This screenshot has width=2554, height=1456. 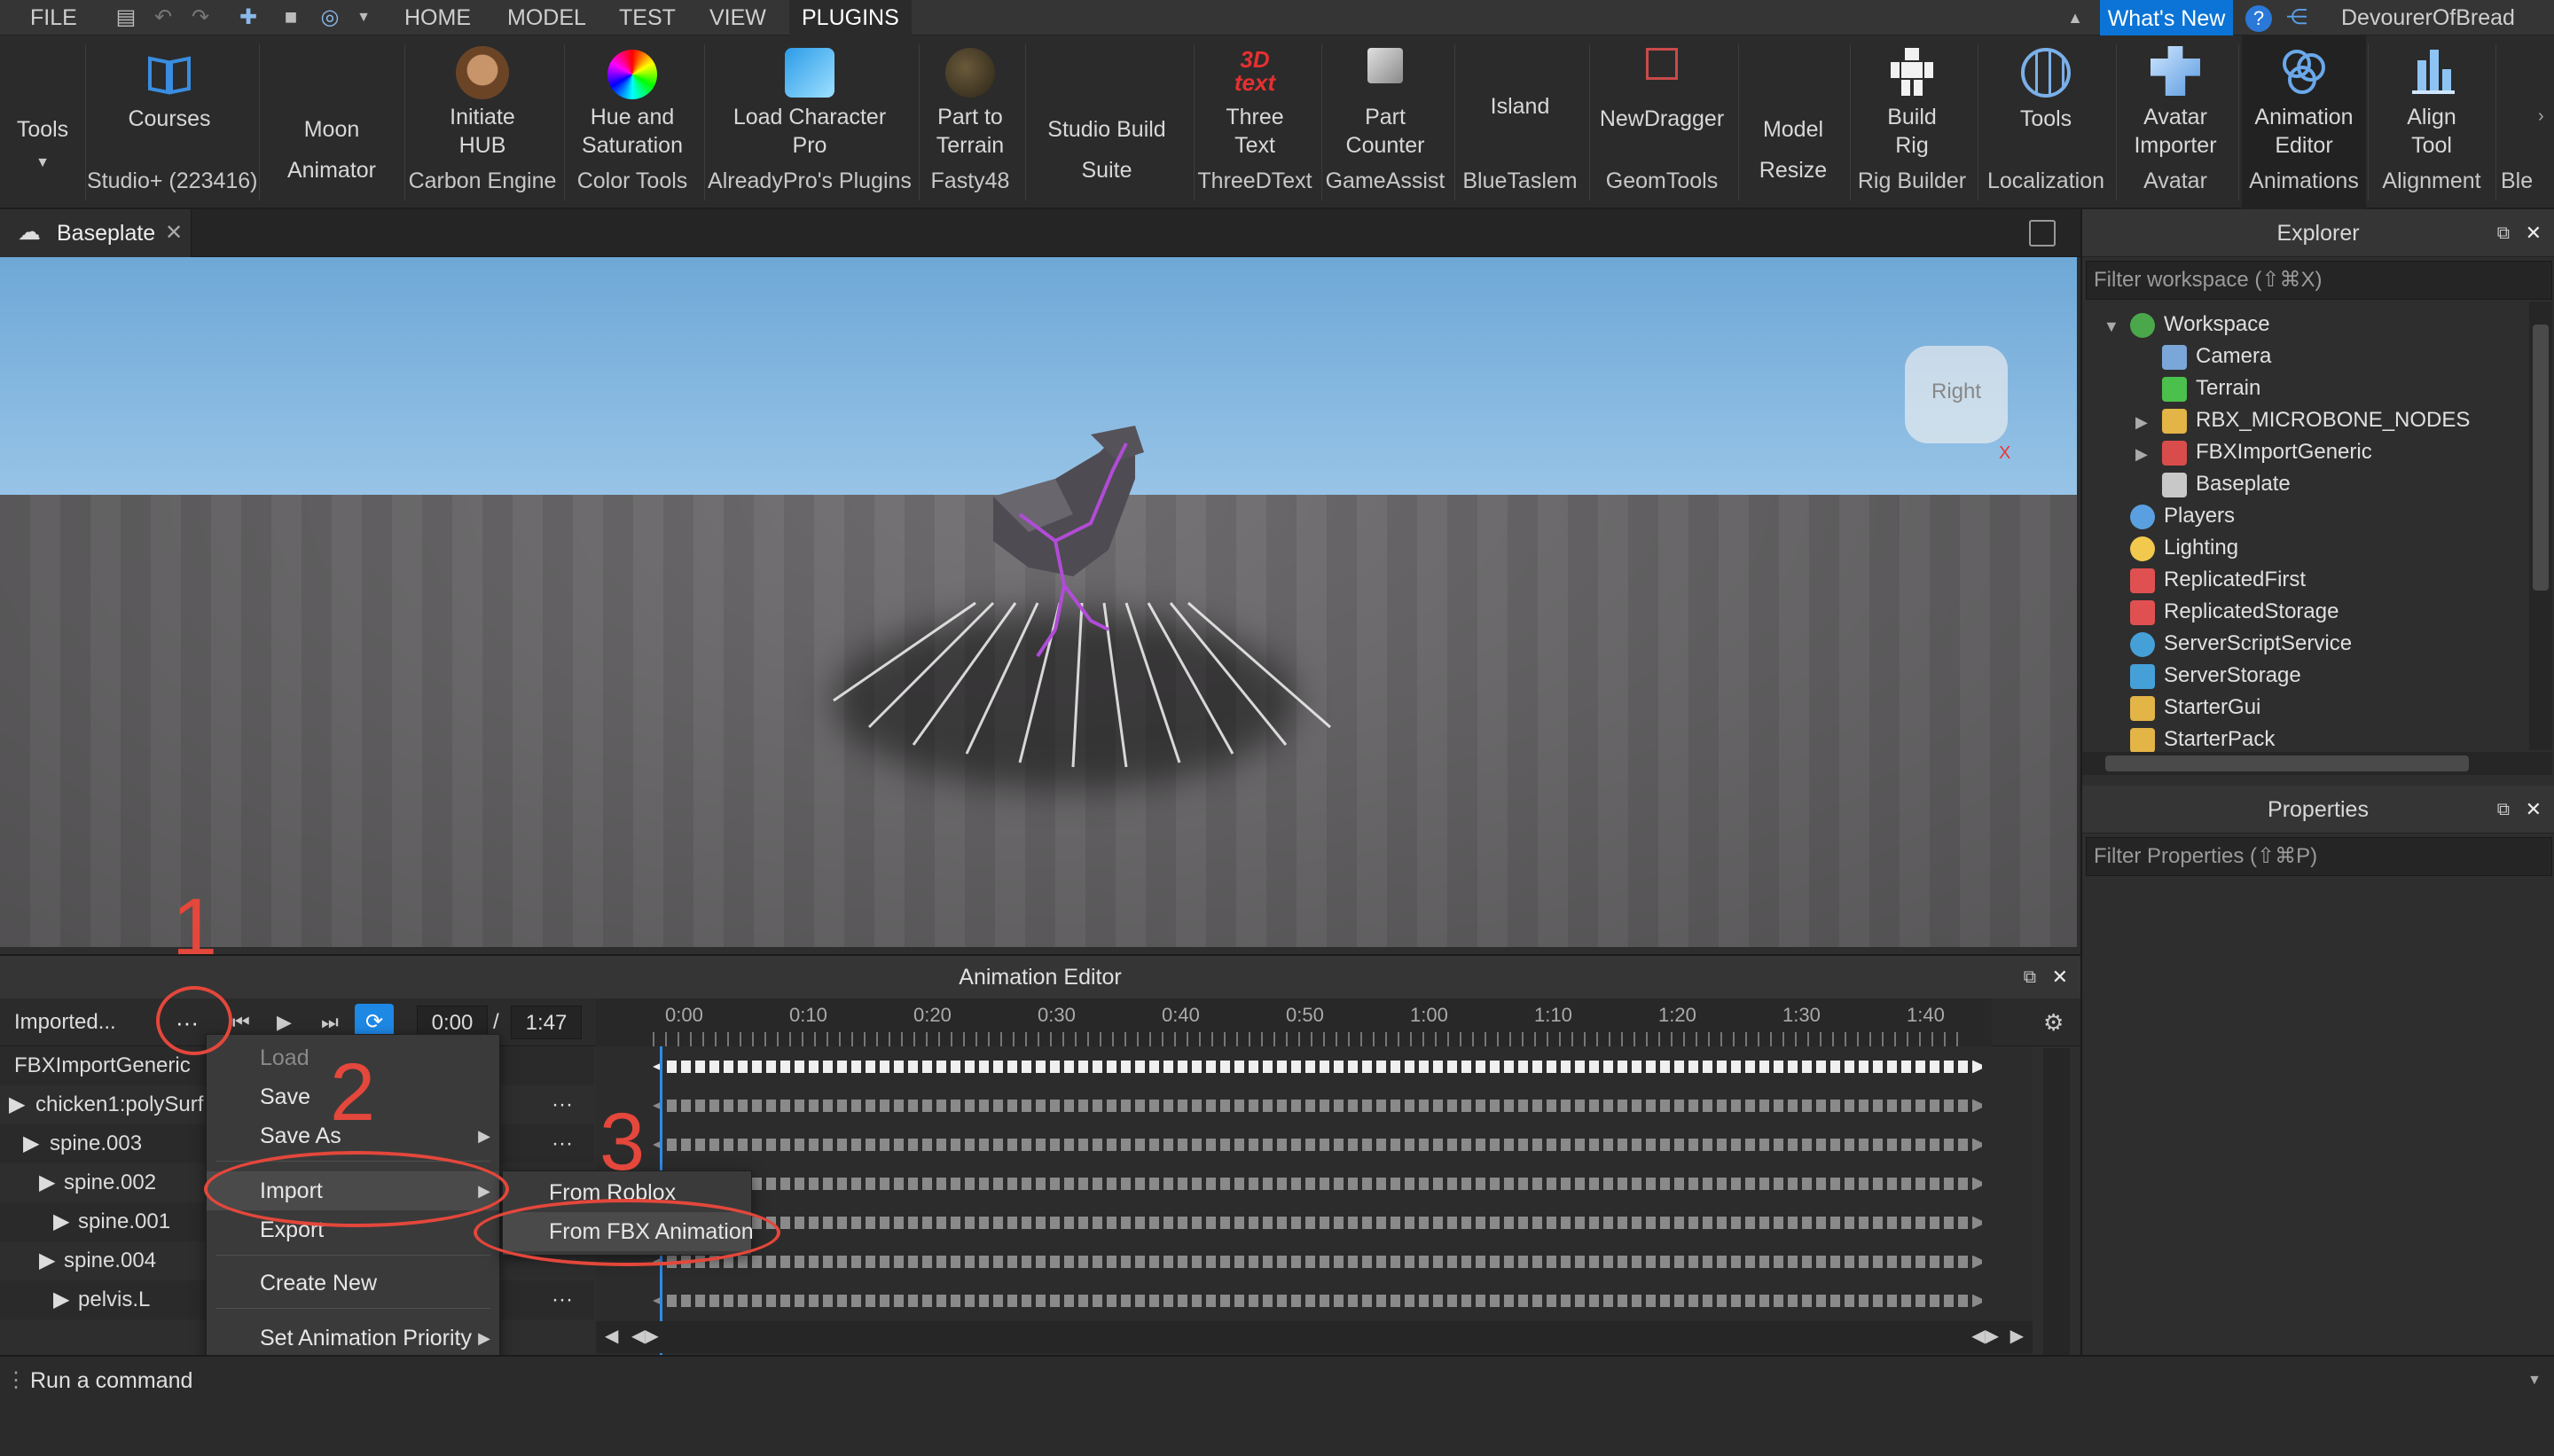 I want to click on ribbon-moon-animator: Moon Animator, so click(x=331, y=122).